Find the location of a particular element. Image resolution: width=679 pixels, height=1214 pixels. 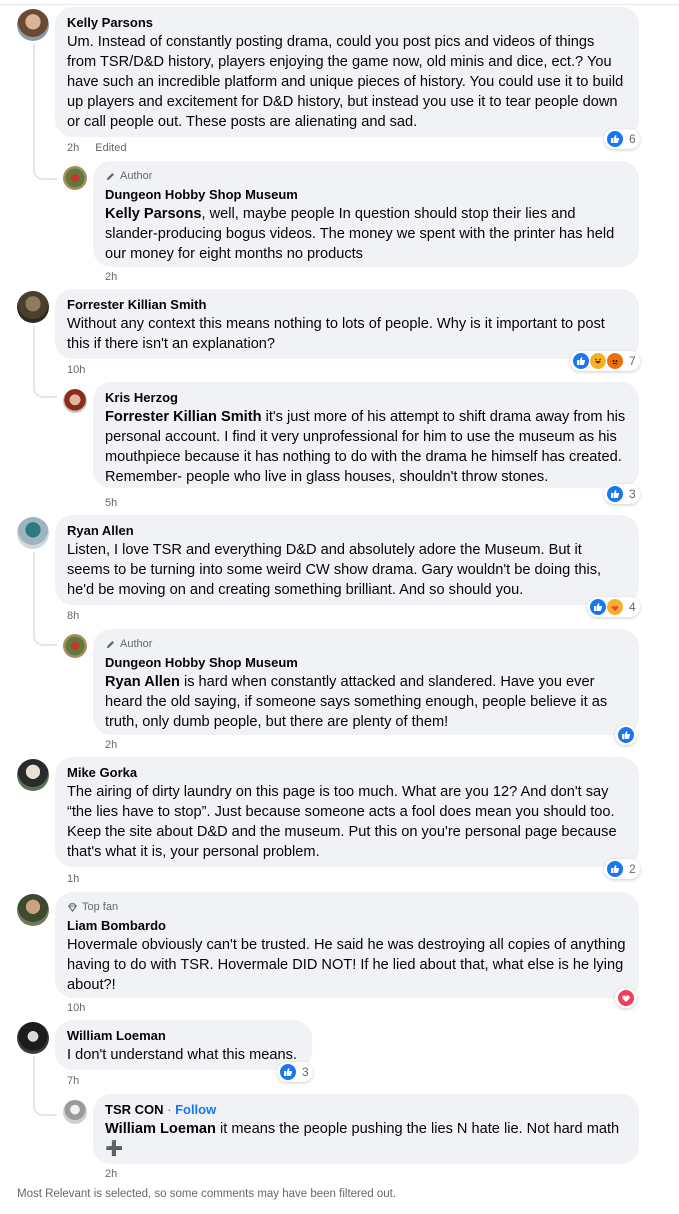

comment-author: William Loeman is located at coordinates (183, 1036).